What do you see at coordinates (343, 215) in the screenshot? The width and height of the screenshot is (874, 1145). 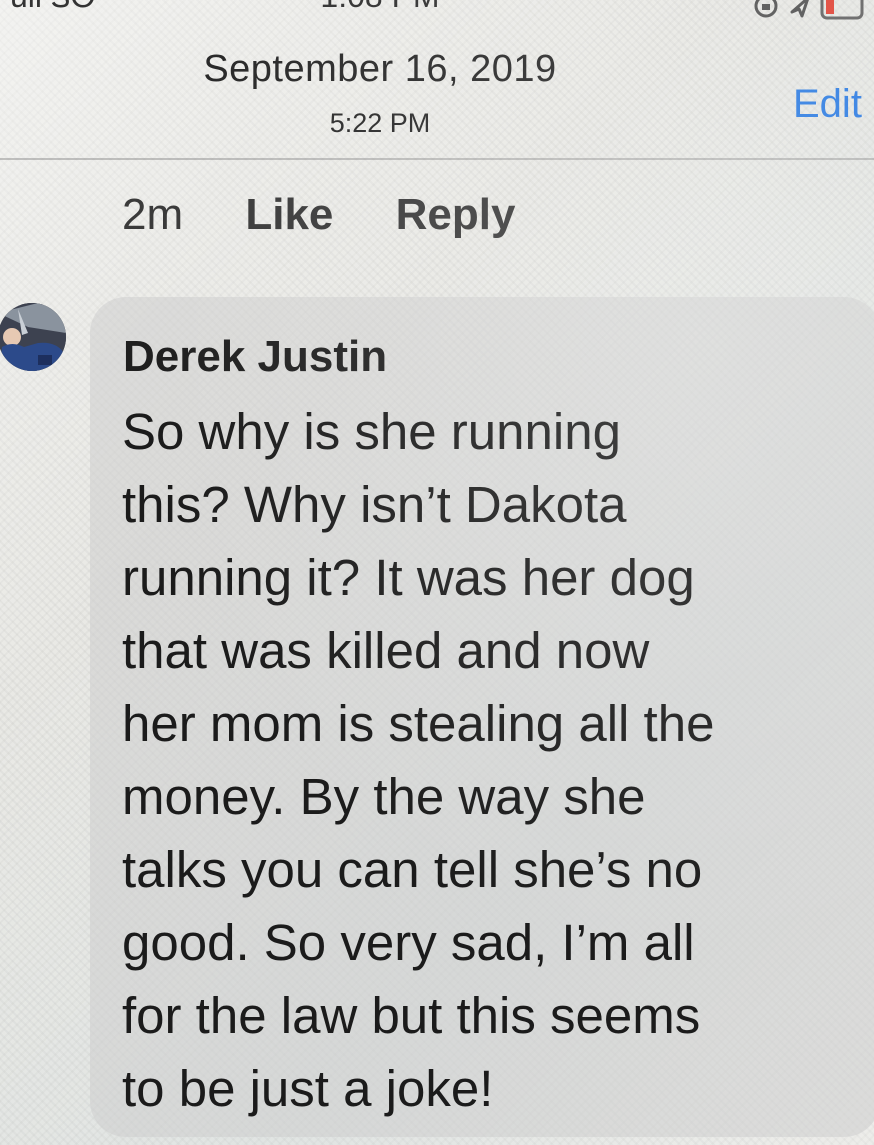 I see `previous-comment-actions: 2m Like Reply` at bounding box center [343, 215].